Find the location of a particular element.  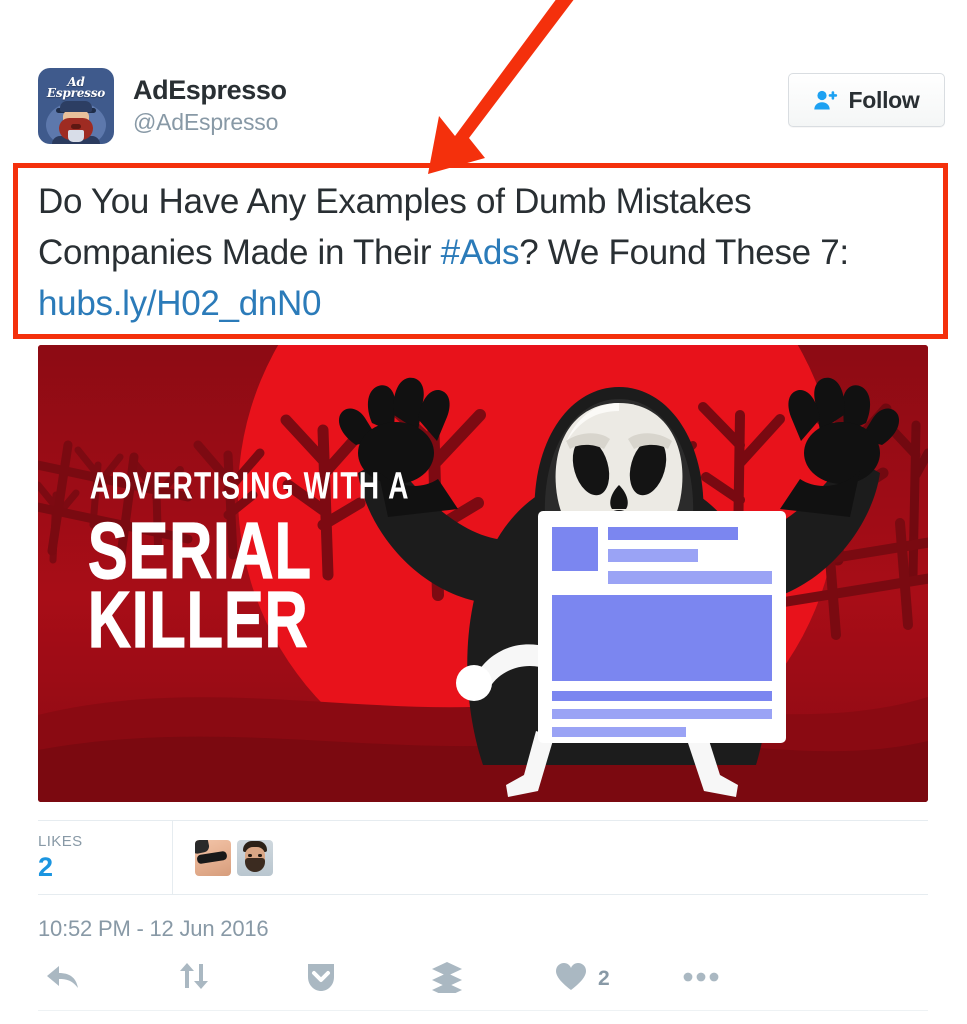

likes-label: LIKES is located at coordinates (60, 841).